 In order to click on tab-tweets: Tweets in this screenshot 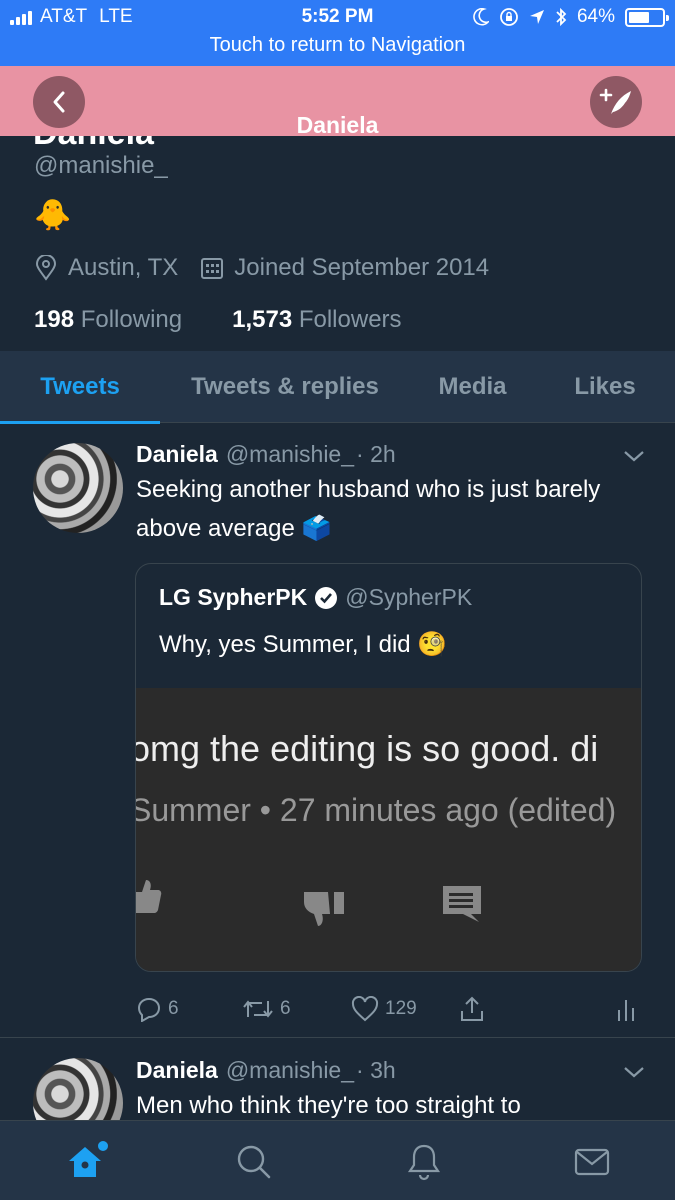, I will do `click(80, 387)`.